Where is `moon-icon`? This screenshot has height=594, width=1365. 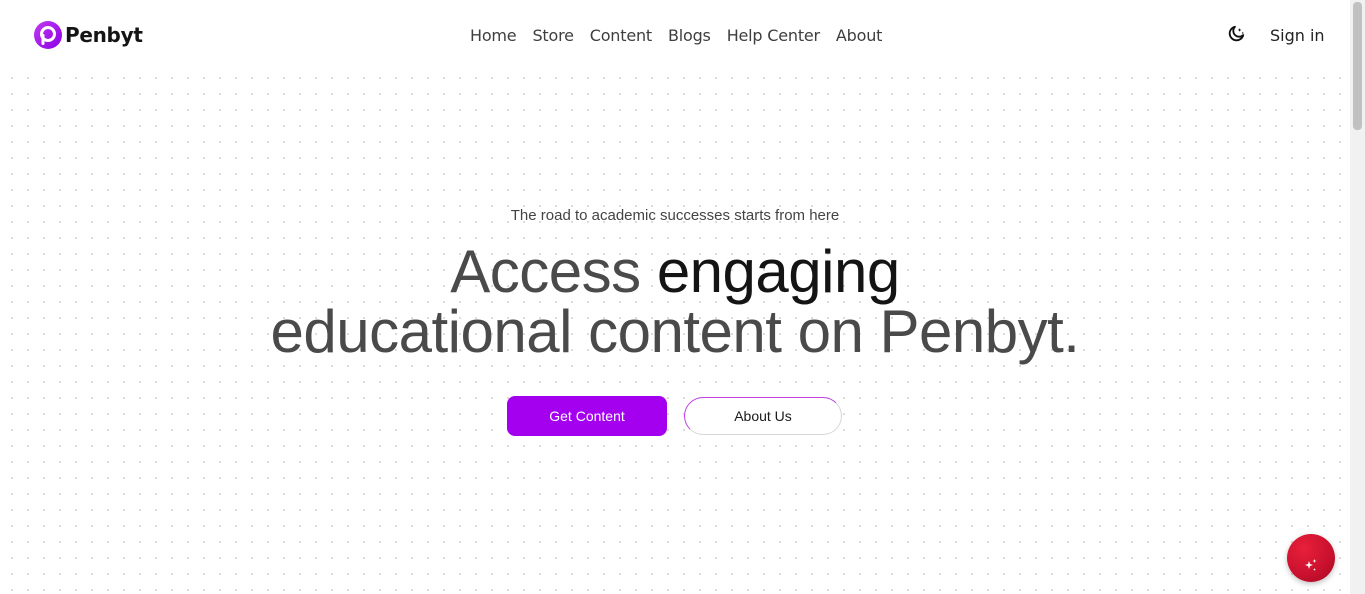
moon-icon is located at coordinates (1235, 35).